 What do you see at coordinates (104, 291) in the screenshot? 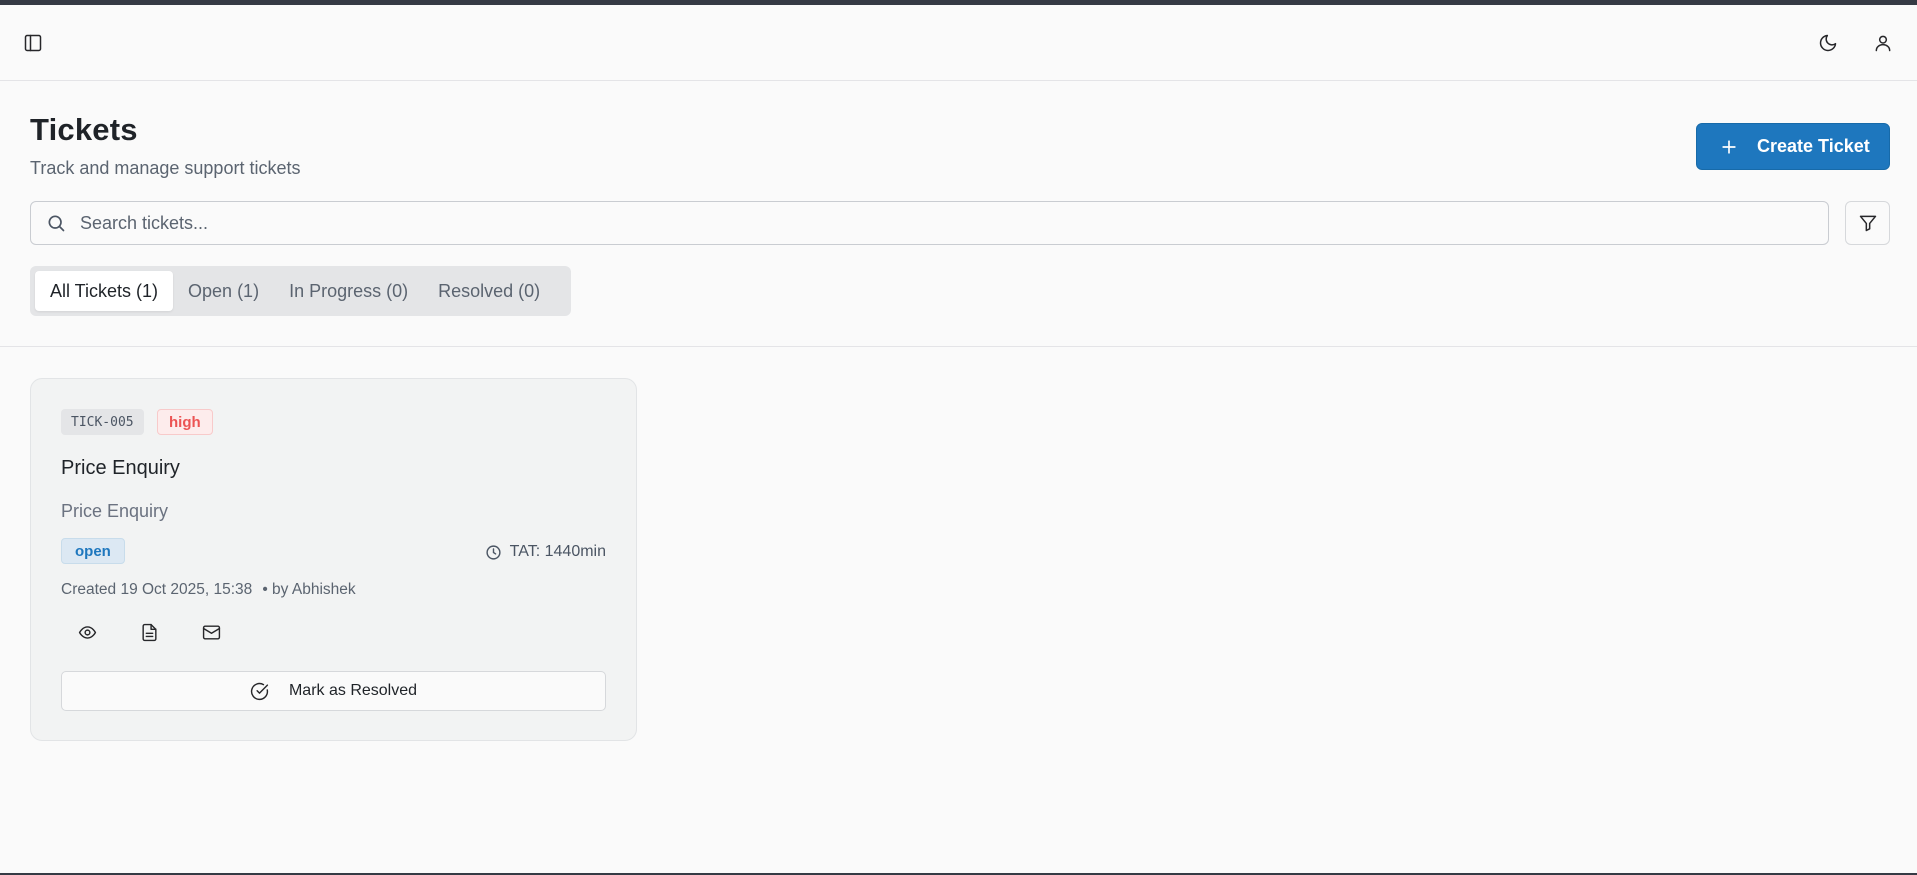
I see `tab-all-tickets: All Tickets (1)` at bounding box center [104, 291].